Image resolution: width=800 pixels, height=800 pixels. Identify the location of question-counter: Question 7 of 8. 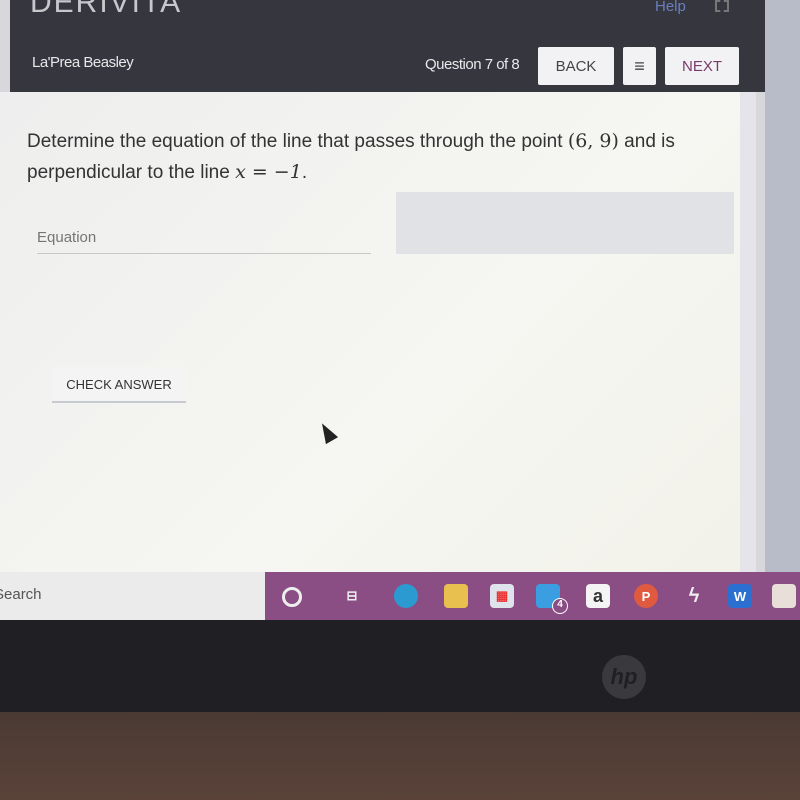
(472, 64).